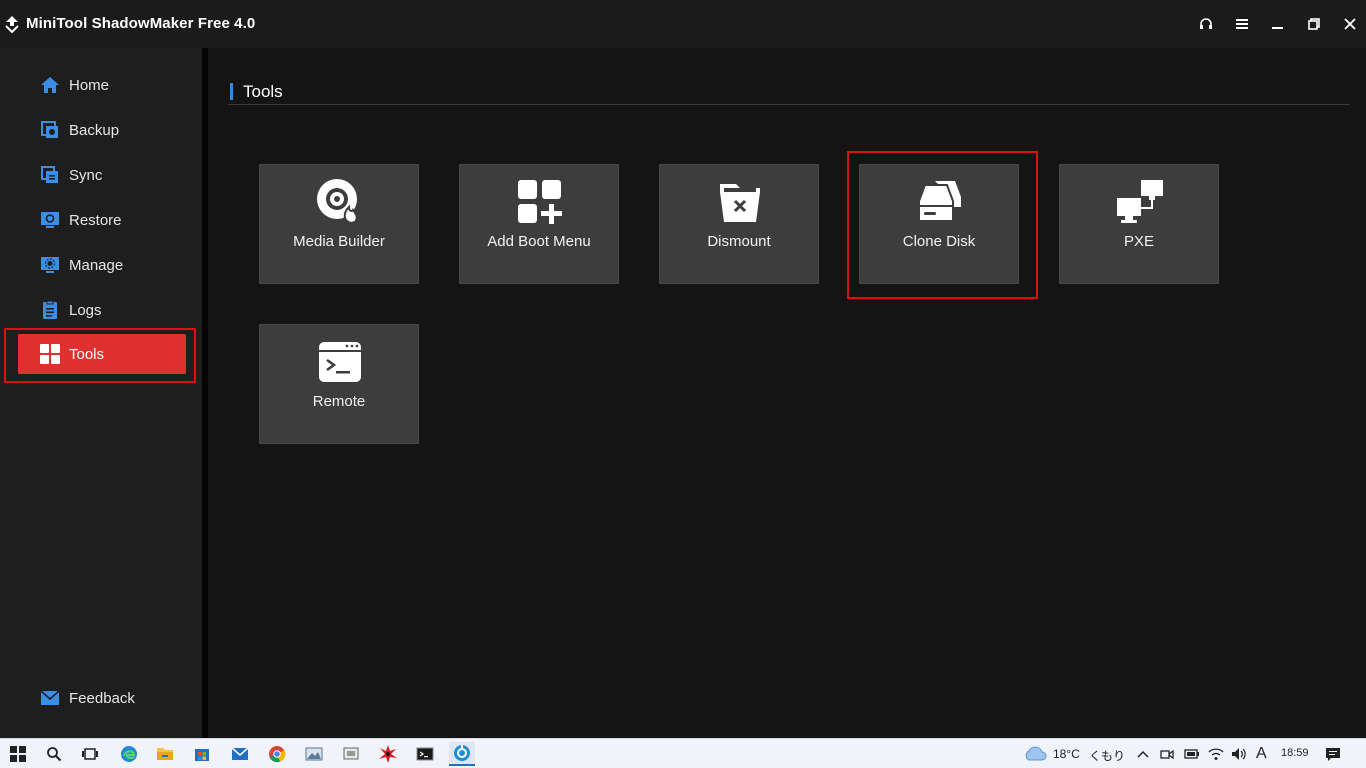 This screenshot has width=1366, height=768. Describe the element at coordinates (1035, 754) in the screenshot. I see `cloud-weather-icon` at that location.